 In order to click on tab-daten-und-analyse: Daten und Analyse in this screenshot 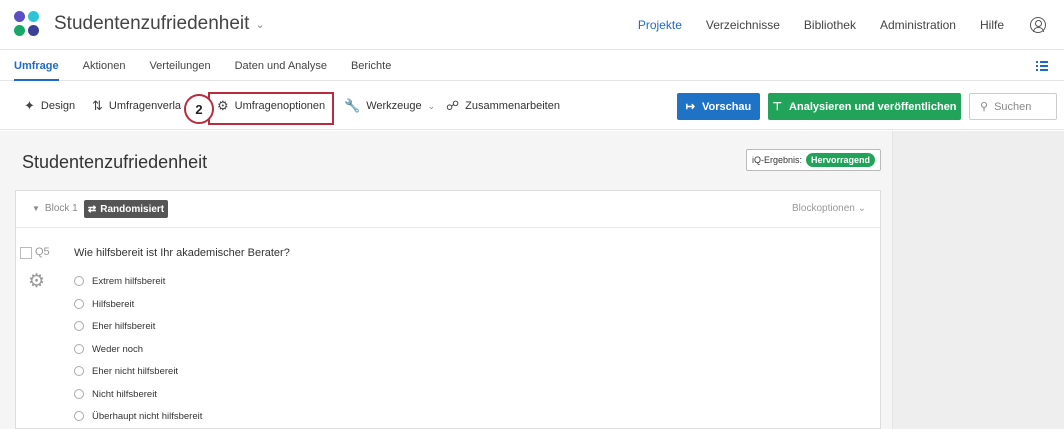, I will do `click(281, 66)`.